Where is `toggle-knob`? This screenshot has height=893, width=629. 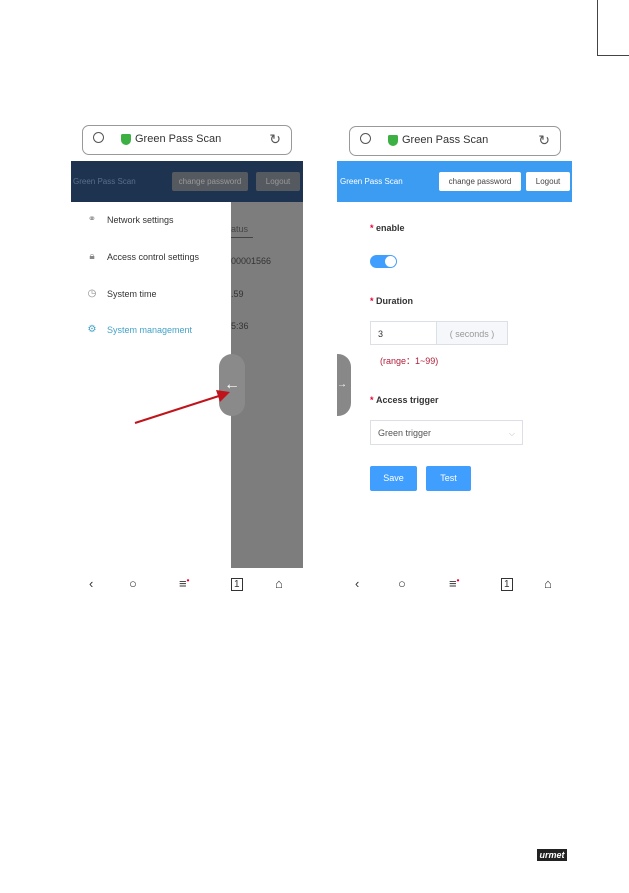 toggle-knob is located at coordinates (390, 261).